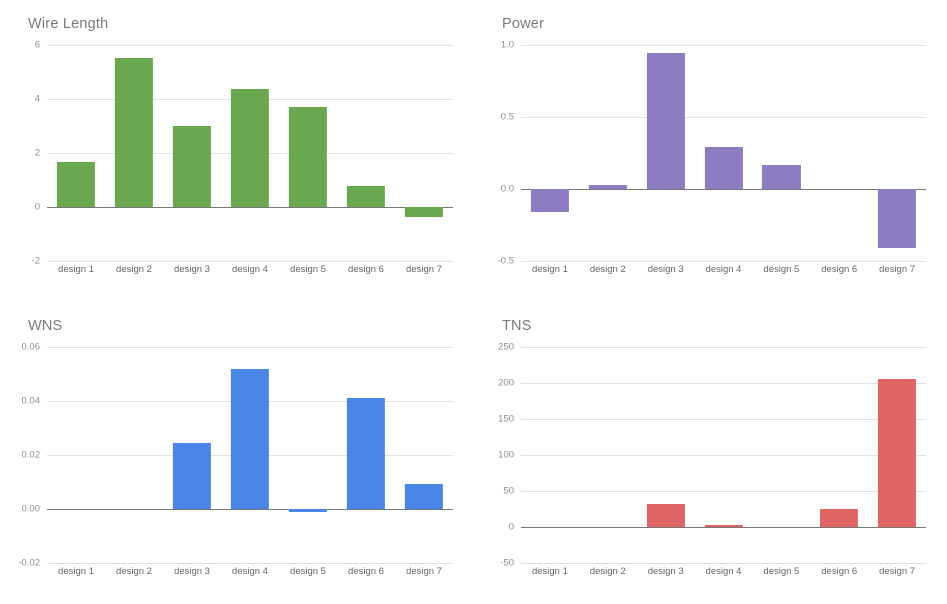  What do you see at coordinates (507, 117) in the screenshot?
I see `y-axis-tick-label: 0.5` at bounding box center [507, 117].